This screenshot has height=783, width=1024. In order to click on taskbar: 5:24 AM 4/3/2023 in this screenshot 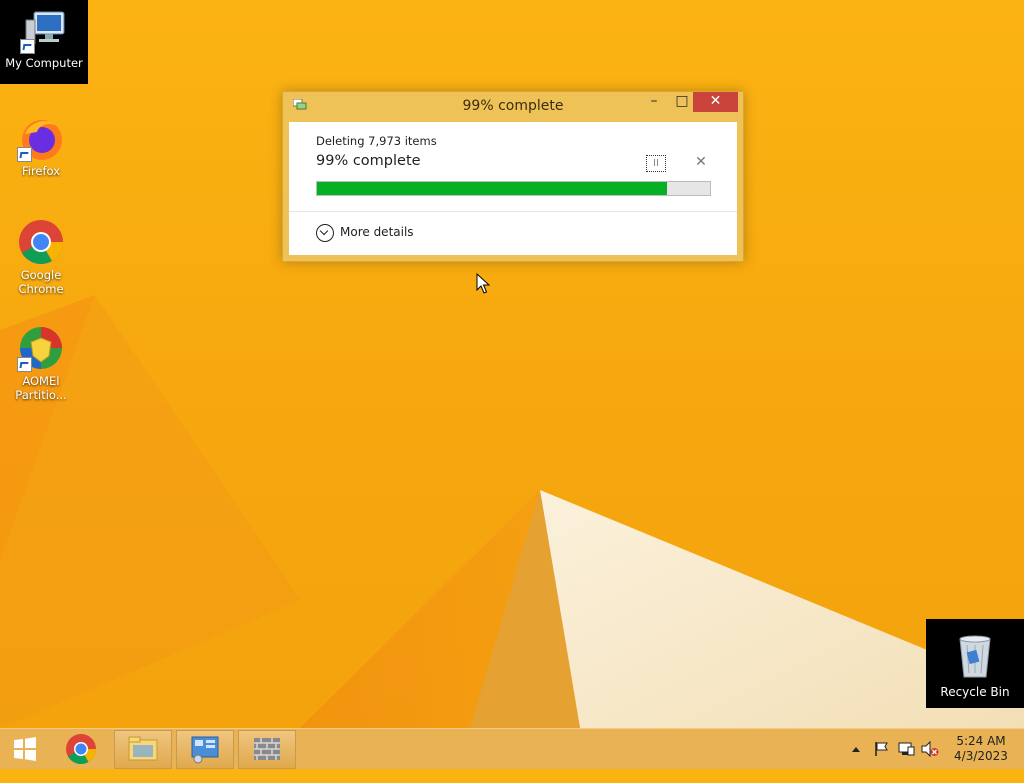, I will do `click(512, 748)`.